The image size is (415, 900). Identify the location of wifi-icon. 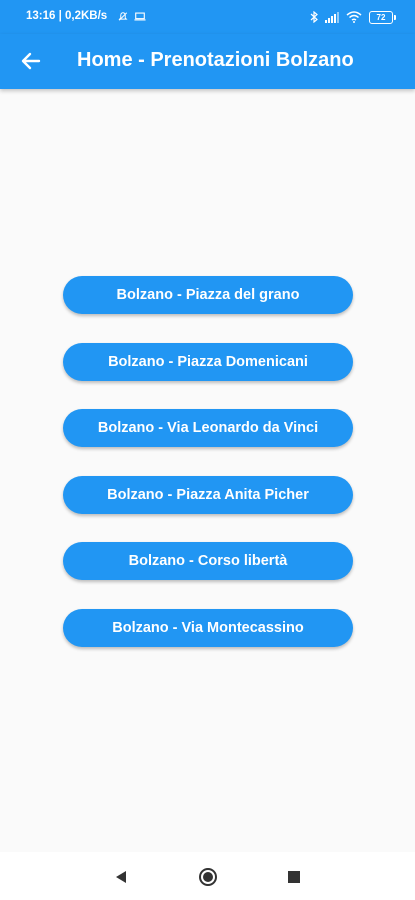
(354, 17).